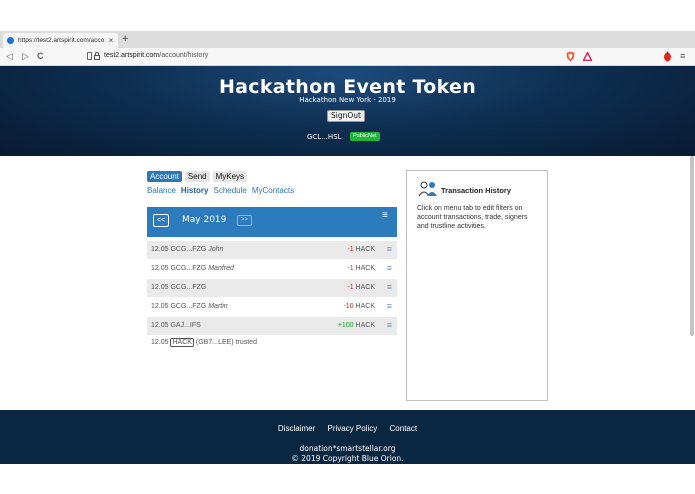 The width and height of the screenshot is (695, 494). What do you see at coordinates (184, 55) in the screenshot?
I see `url-path: /account/history` at bounding box center [184, 55].